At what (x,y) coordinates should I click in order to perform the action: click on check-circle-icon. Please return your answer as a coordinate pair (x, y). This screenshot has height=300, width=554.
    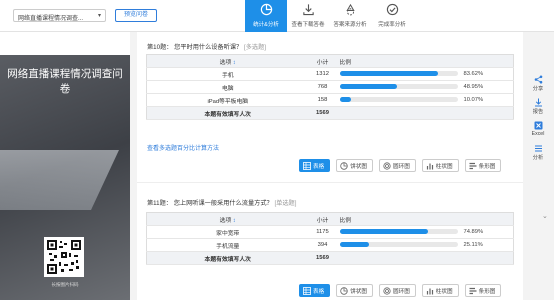
    Looking at the image, I should click on (392, 10).